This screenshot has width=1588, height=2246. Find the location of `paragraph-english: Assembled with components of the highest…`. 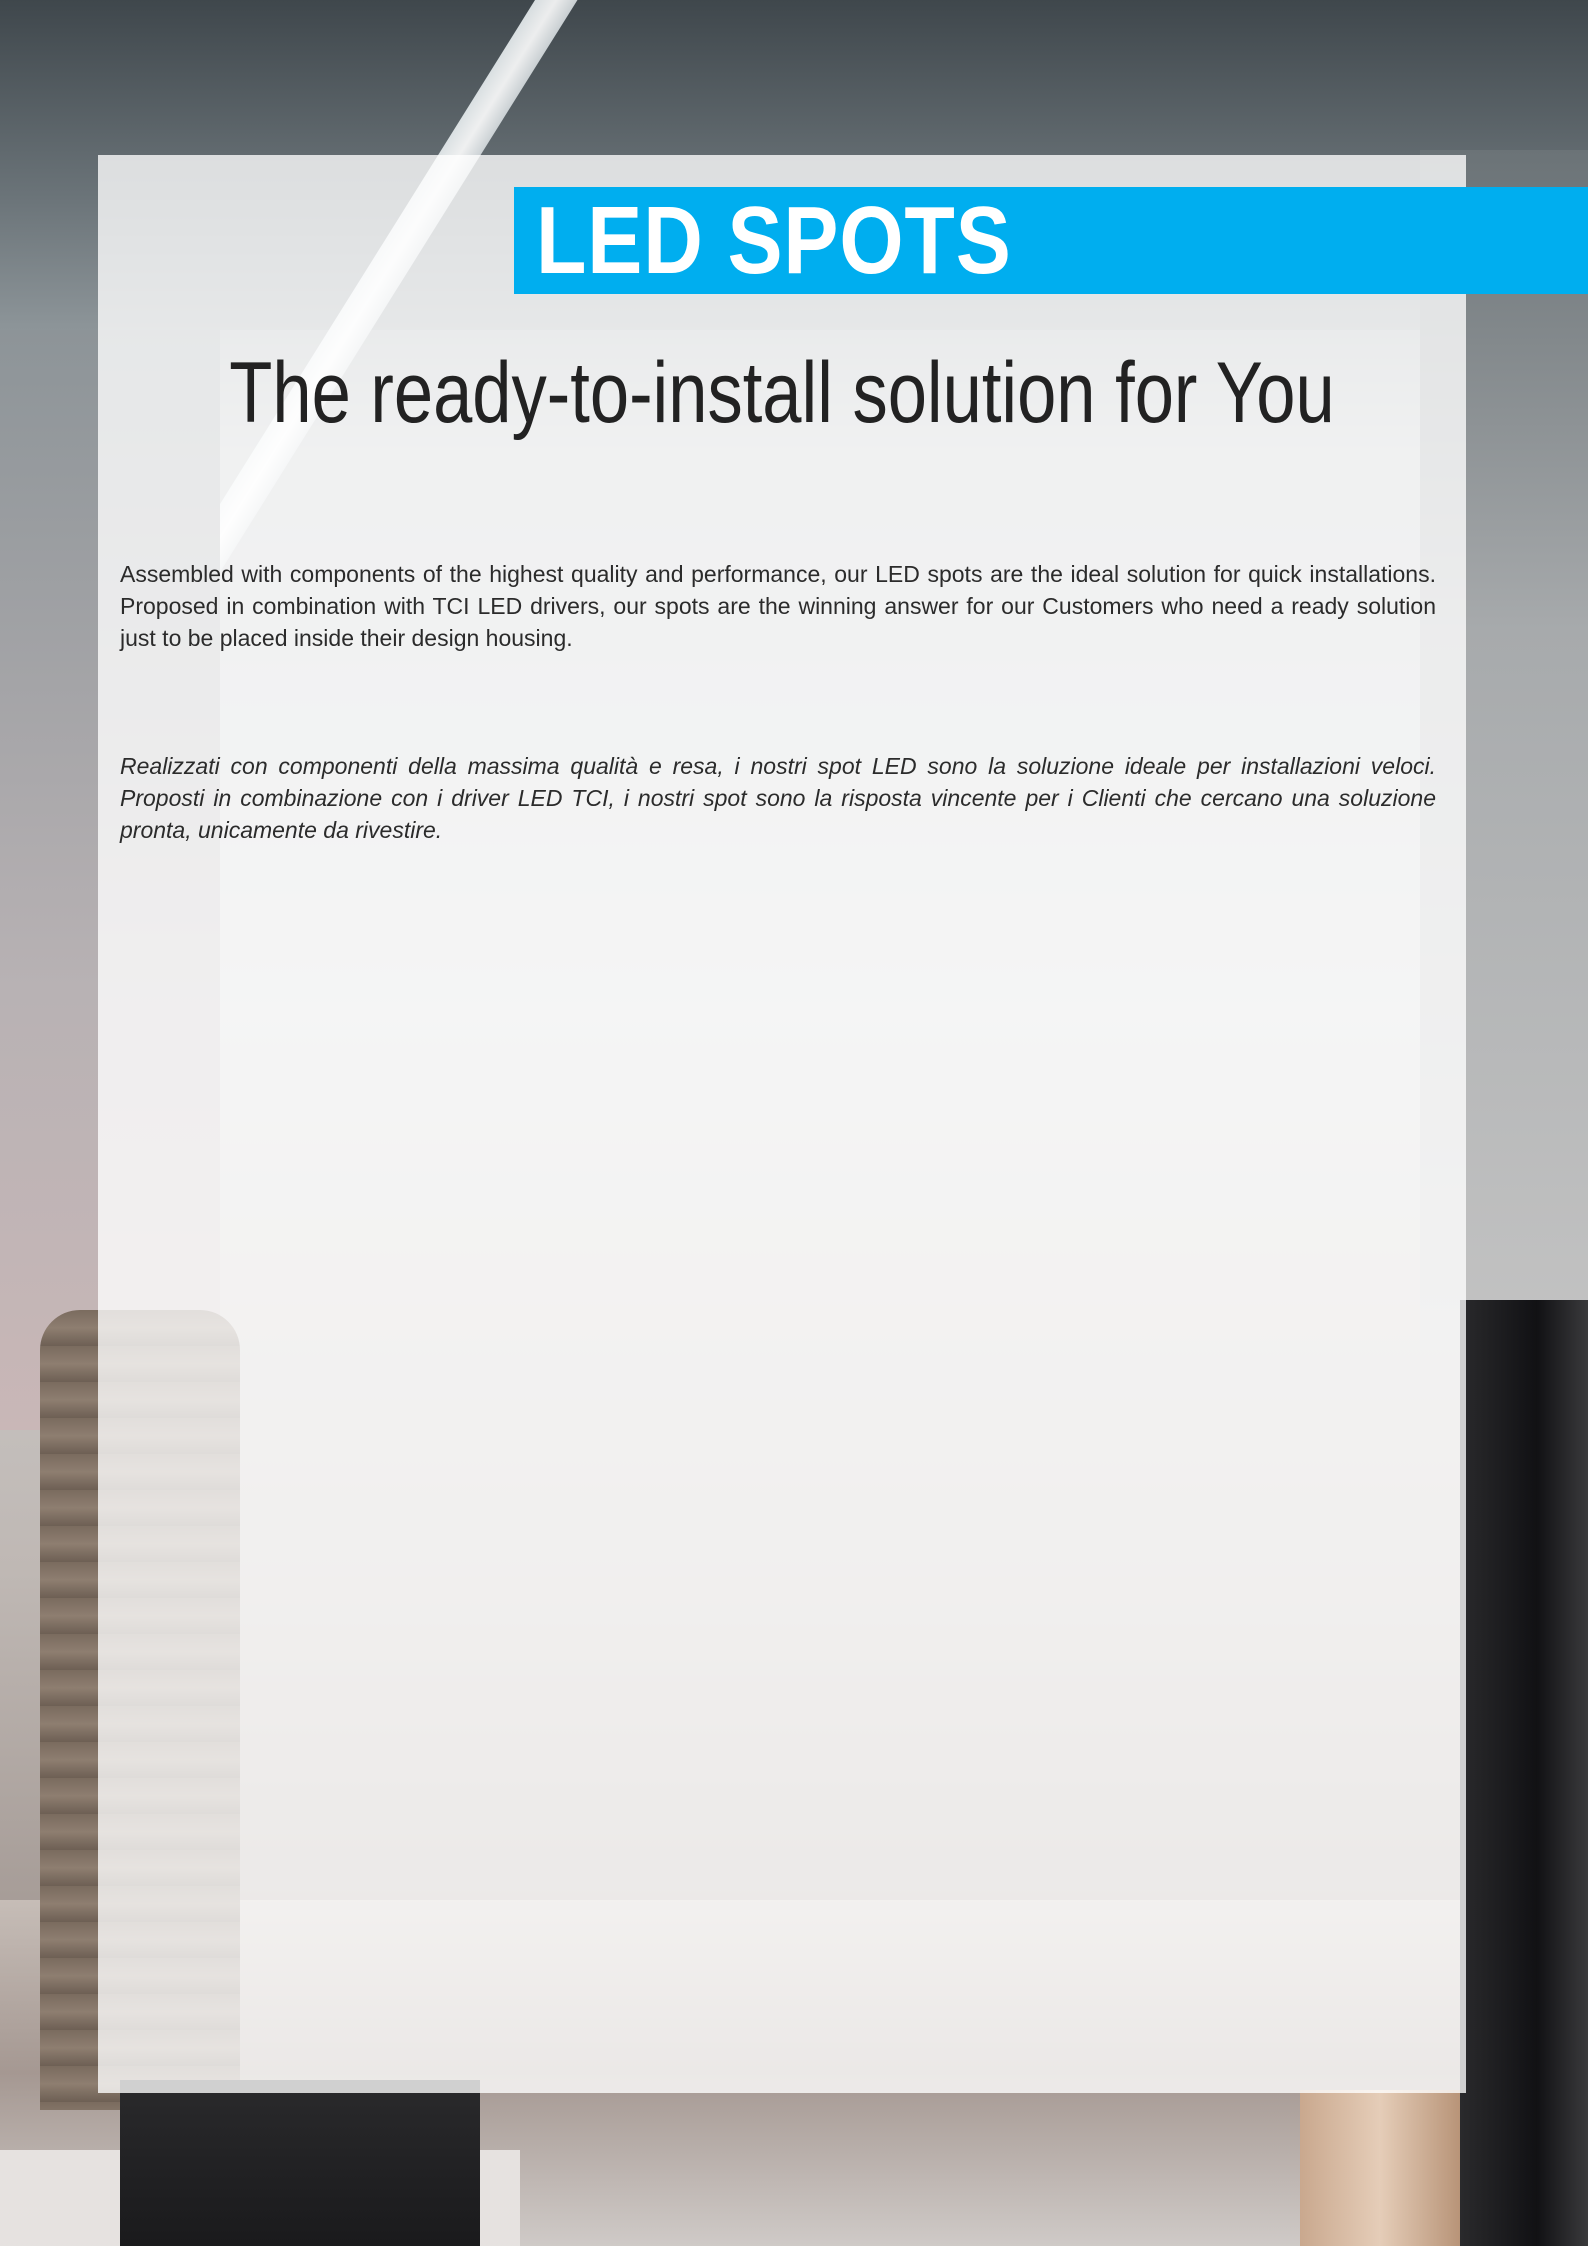

paragraph-english: Assembled with components of the highest… is located at coordinates (778, 606).